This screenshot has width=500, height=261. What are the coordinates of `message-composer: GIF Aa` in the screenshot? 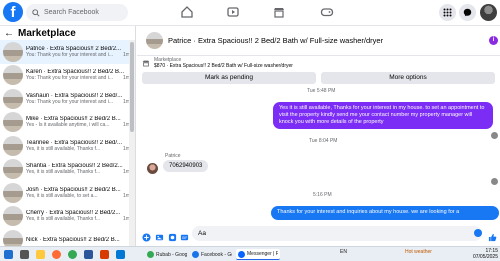 It's located at (318, 234).